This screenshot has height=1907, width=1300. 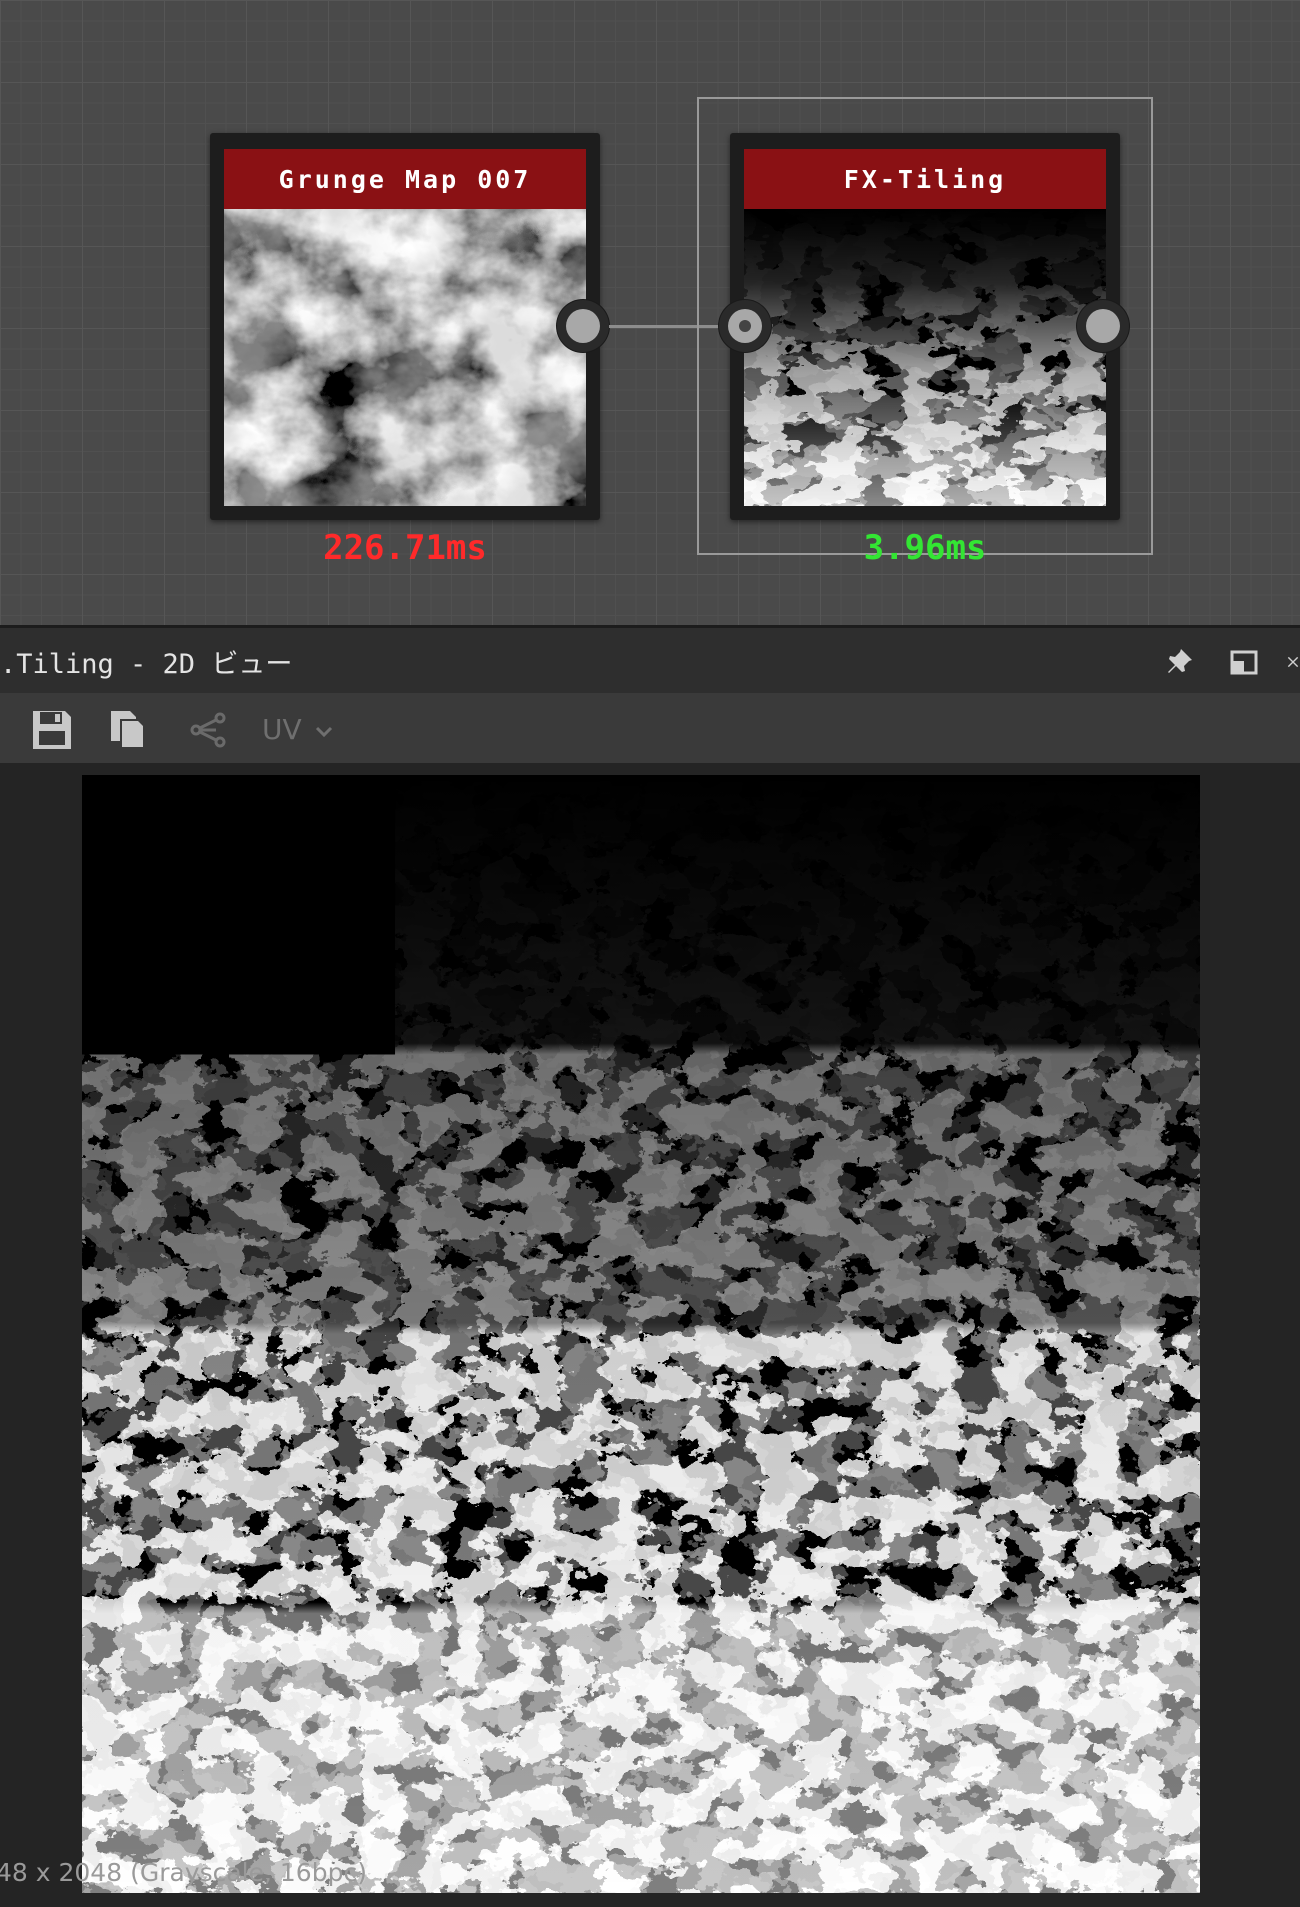 I want to click on node-grunge-map: Grunge Map 007, so click(x=405, y=326).